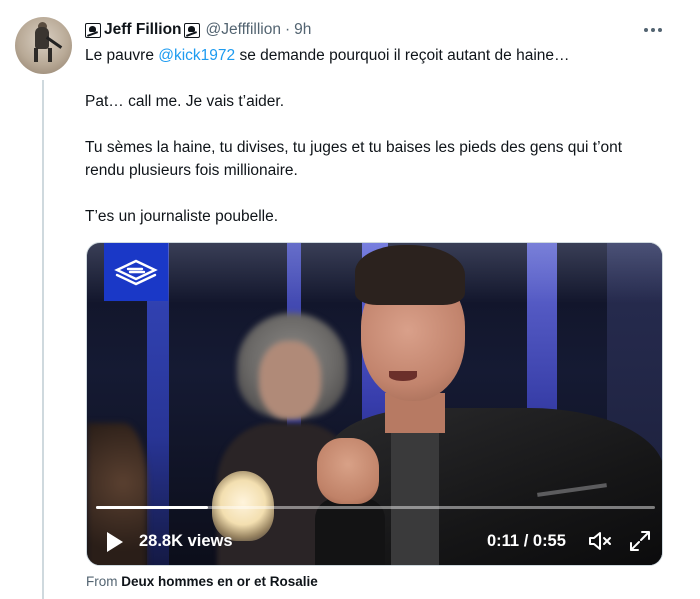 This screenshot has width=700, height=599. I want to click on fullscreen-icon, so click(640, 541).